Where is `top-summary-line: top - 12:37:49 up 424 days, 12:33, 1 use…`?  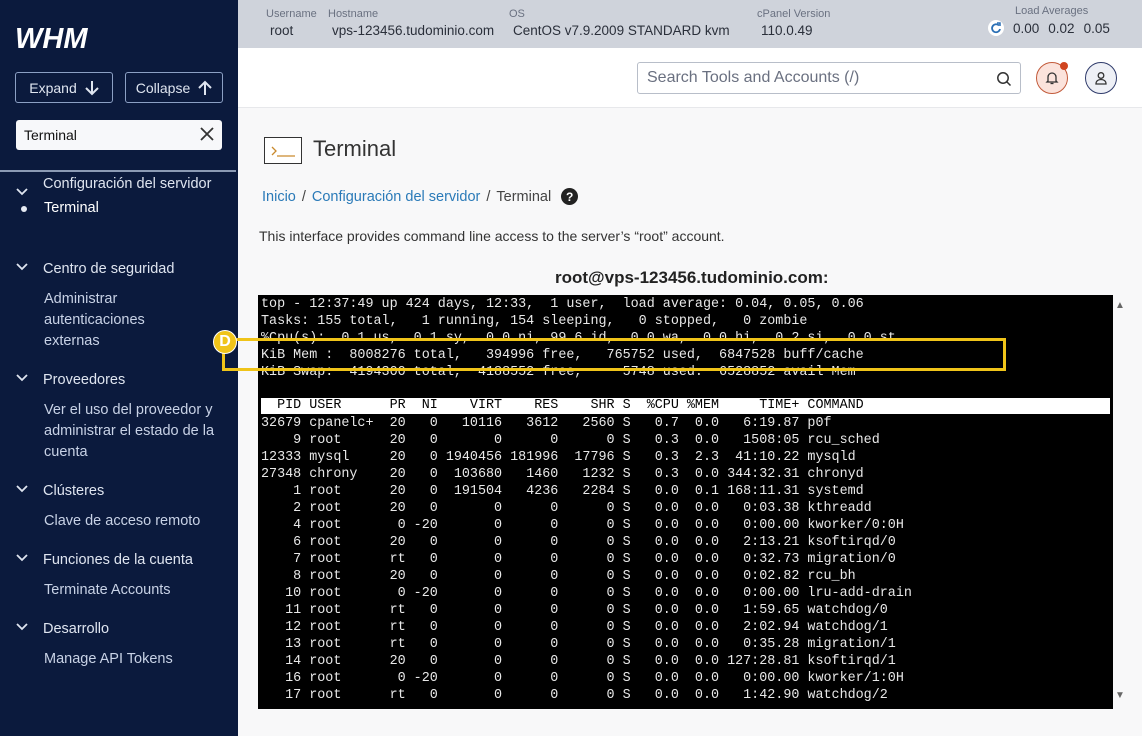 top-summary-line: top - 12:37:49 up 424 days, 12:33, 1 use… is located at coordinates (562, 304).